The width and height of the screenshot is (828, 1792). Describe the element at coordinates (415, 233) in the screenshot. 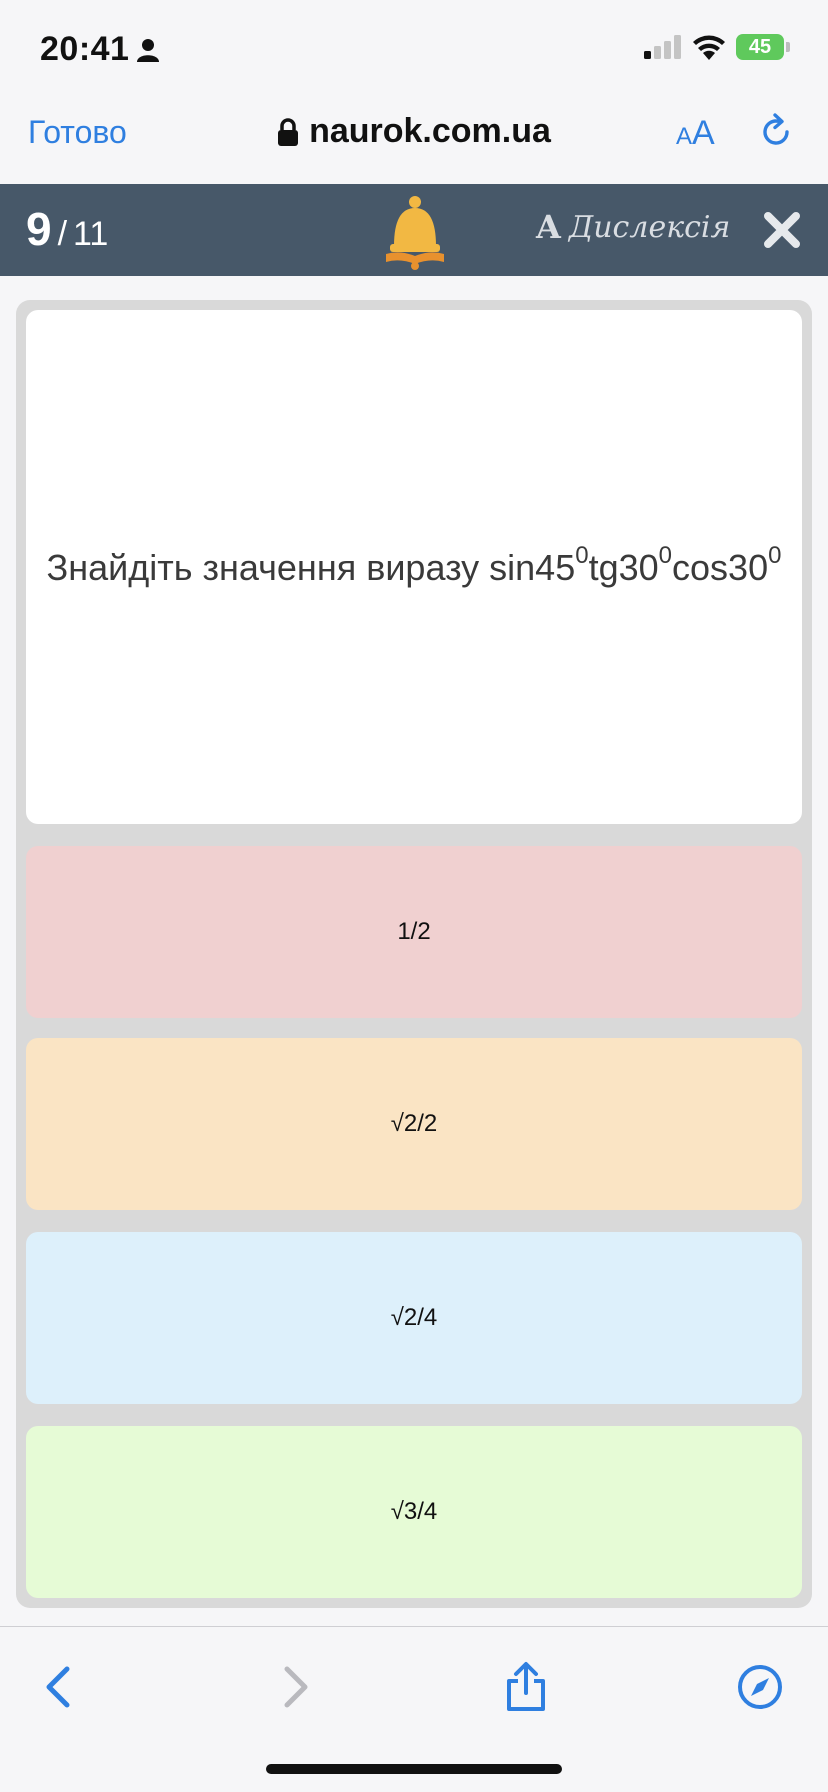

I see `bell-book-icon` at that location.